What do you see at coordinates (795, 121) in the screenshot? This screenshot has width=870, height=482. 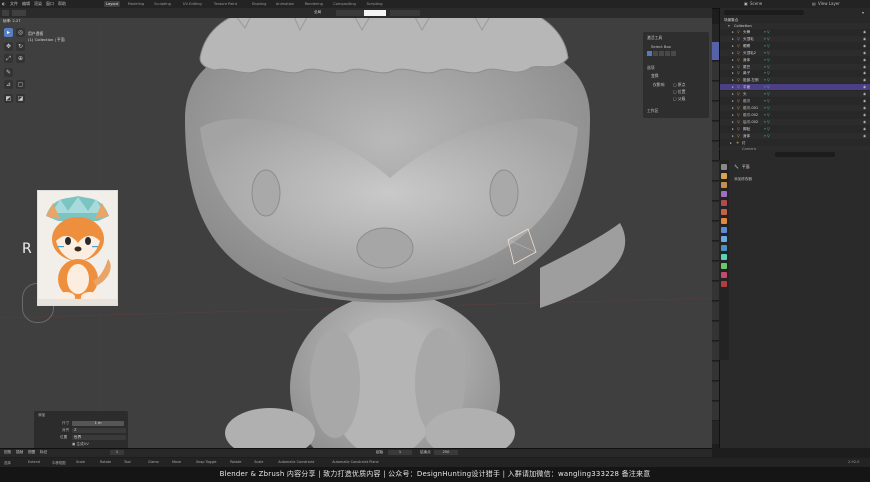 I see `outliner-row: ▸ ▽ 后爪.002 ▿ ▽ ◉` at bounding box center [795, 121].